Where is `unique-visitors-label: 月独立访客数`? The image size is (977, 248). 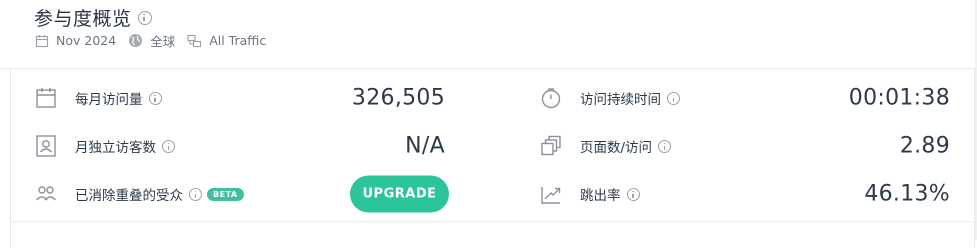 unique-visitors-label: 月独立访客数 is located at coordinates (115, 148).